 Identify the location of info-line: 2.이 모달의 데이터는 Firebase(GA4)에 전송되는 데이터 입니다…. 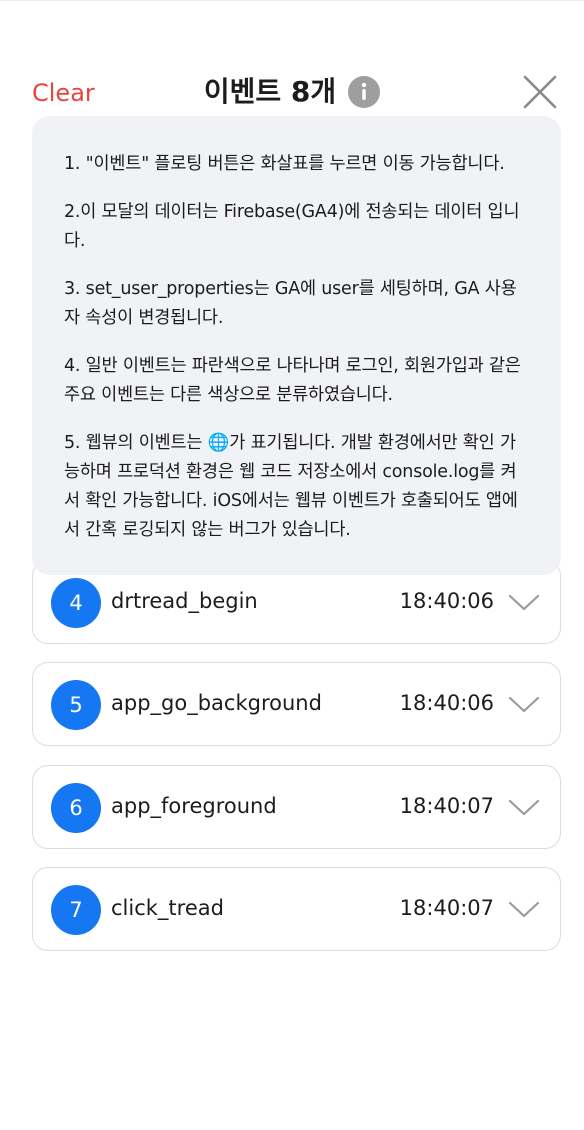
(292, 226).